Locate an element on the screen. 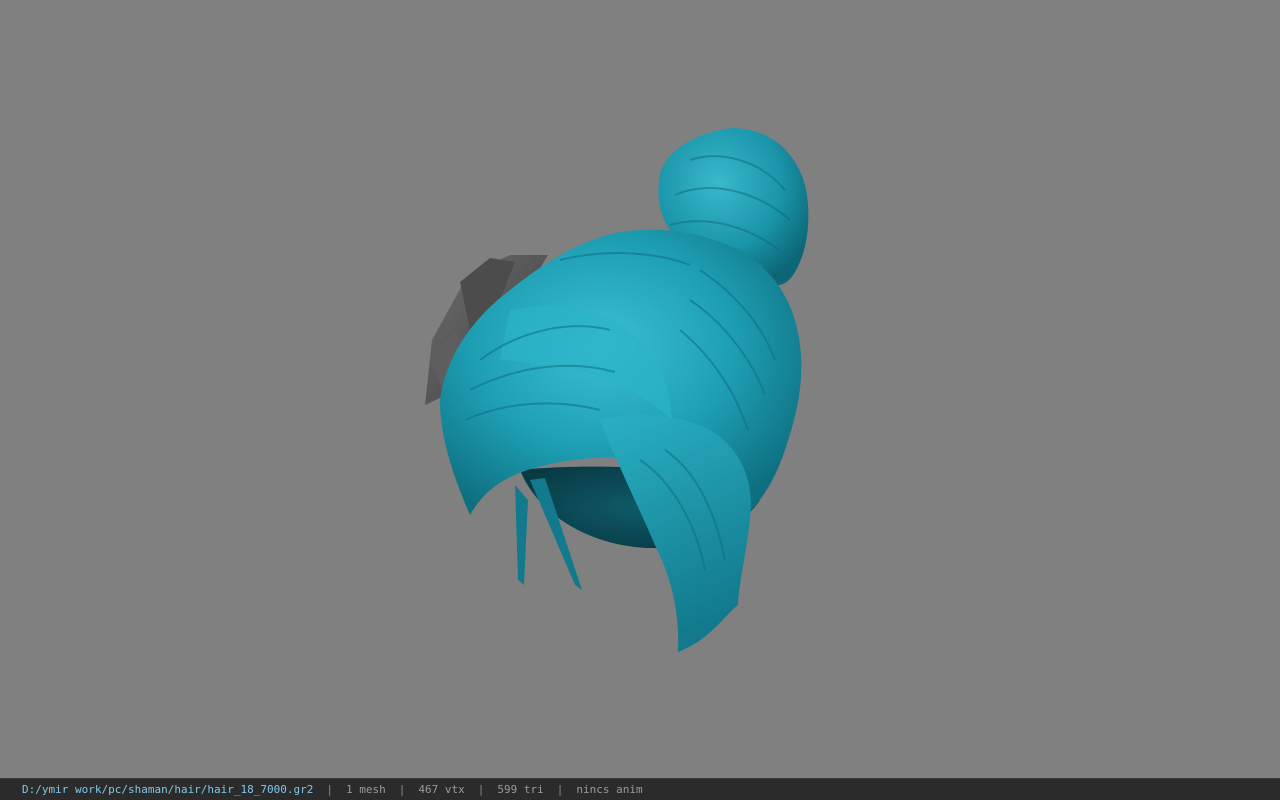 Image resolution: width=1280 pixels, height=800 pixels. triangle-count: 599 tri is located at coordinates (520, 789).